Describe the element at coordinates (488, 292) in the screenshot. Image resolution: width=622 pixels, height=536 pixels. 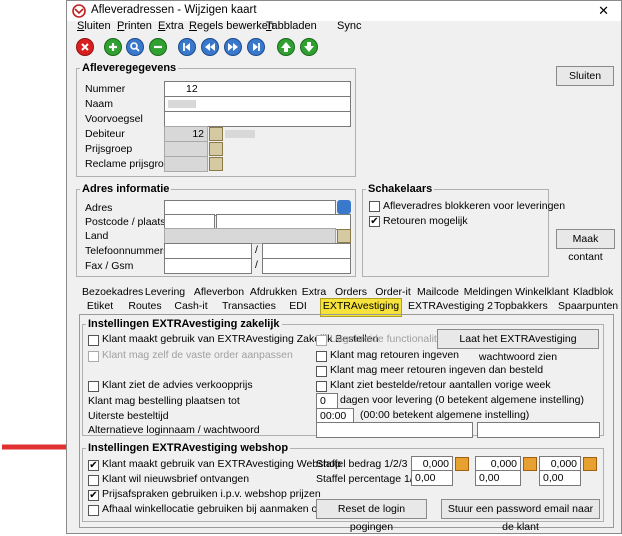
I see `tab-meldingen: Meldingen` at that location.